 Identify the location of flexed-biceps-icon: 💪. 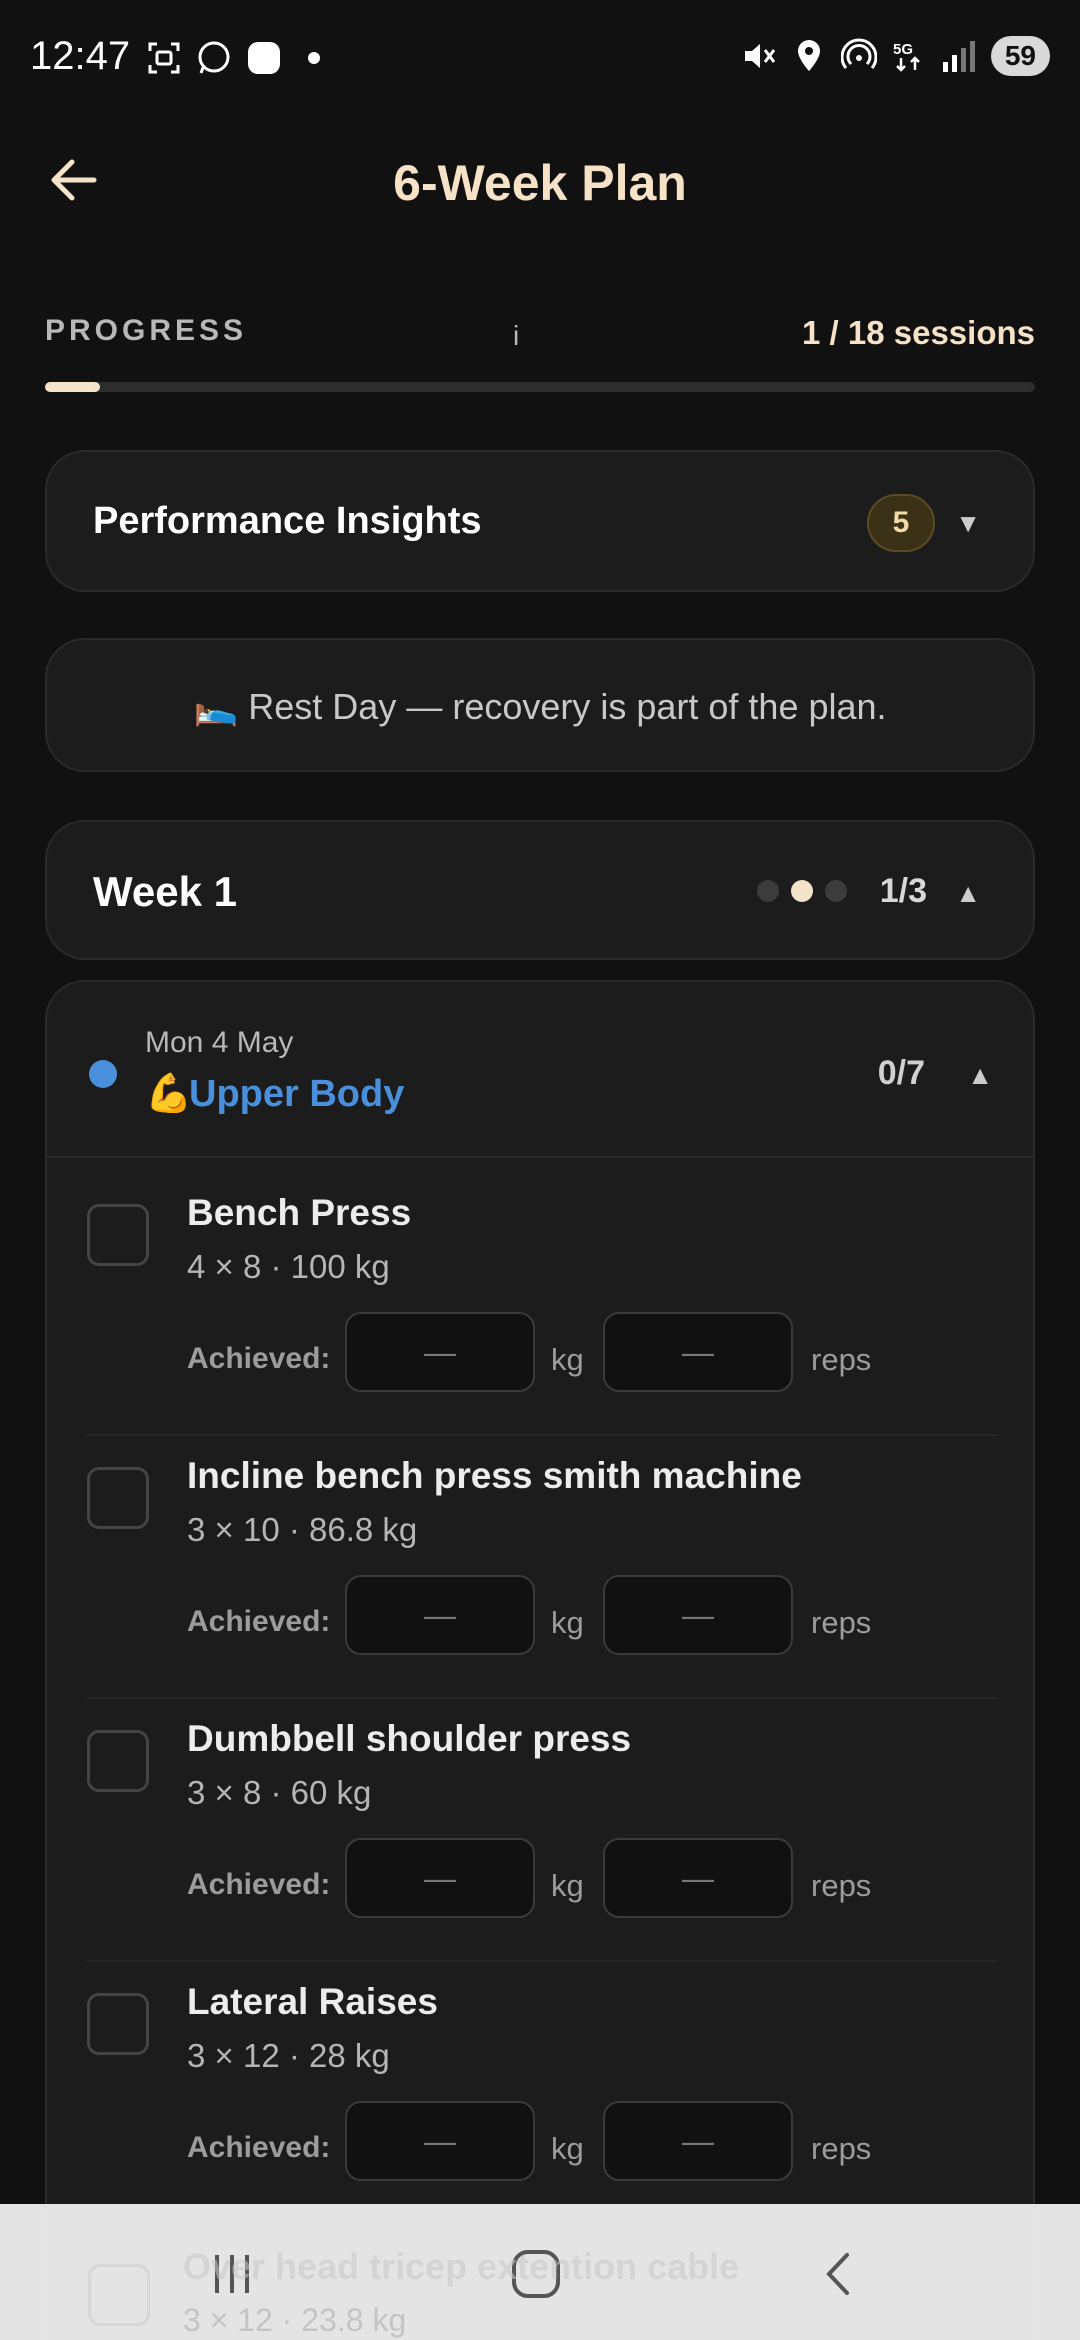
(169, 1094).